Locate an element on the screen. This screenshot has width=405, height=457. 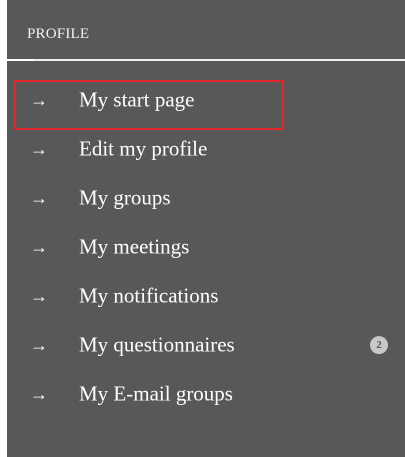
section-heading: PROFILE is located at coordinates (58, 34).